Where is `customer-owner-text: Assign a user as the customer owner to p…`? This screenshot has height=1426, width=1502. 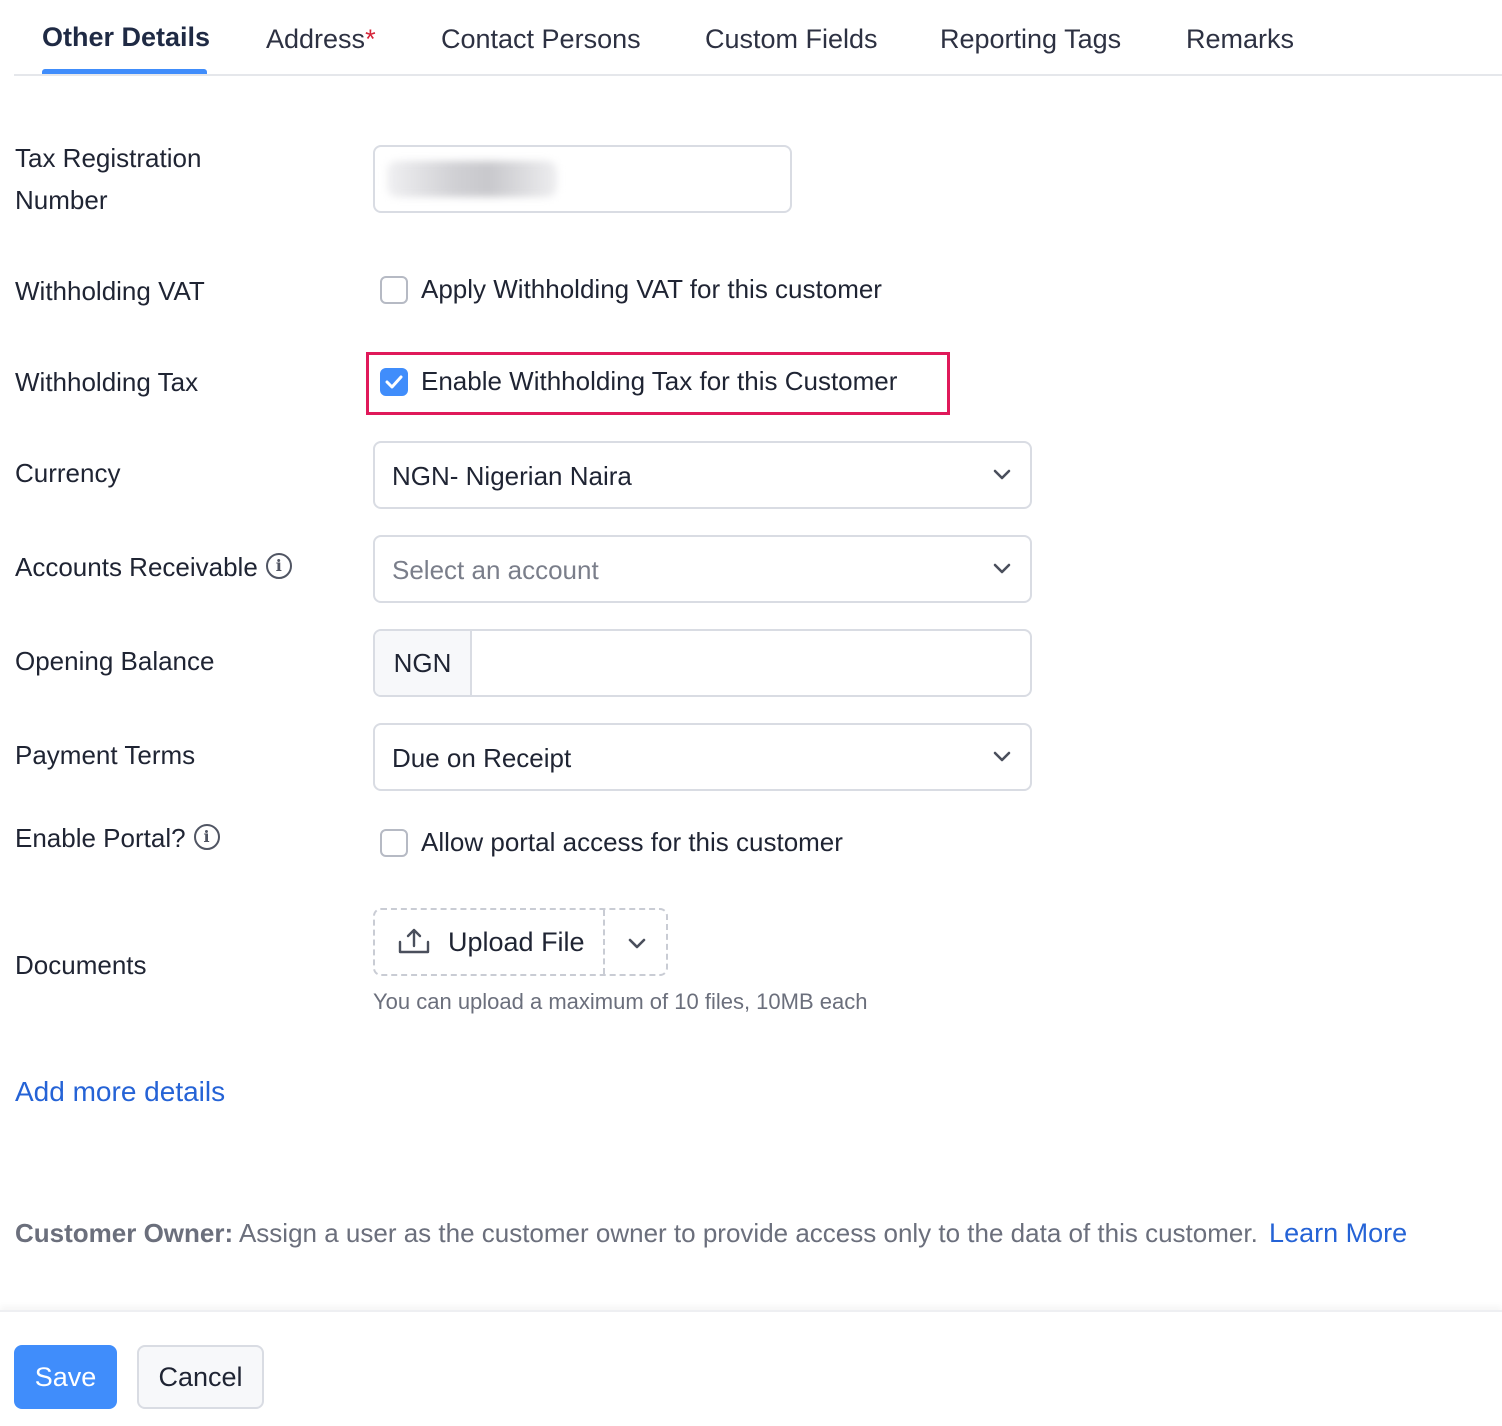 customer-owner-text: Assign a user as the customer owner to p… is located at coordinates (748, 1233).